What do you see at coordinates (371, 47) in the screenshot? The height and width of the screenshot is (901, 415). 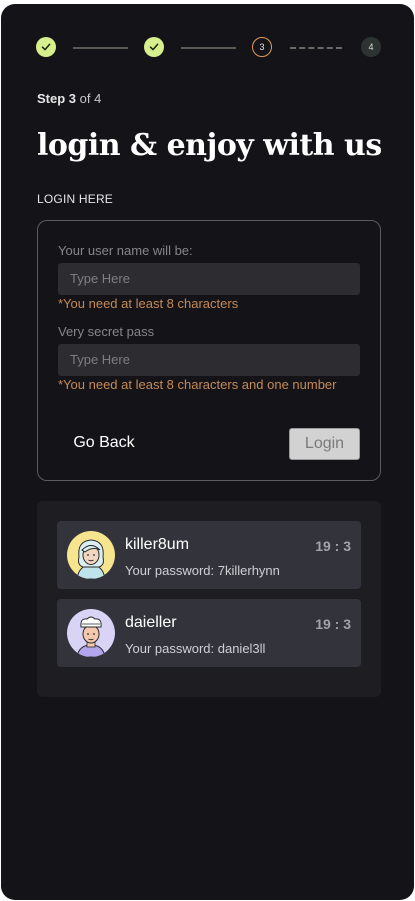 I see `step-4-pending: 4` at bounding box center [371, 47].